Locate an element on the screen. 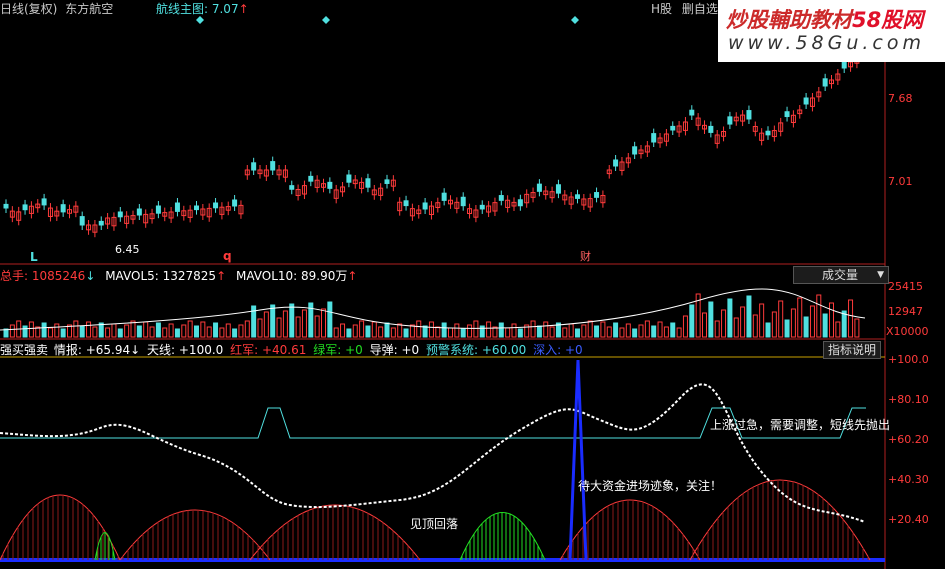  daodan-label: 导弹: is located at coordinates (385, 350).